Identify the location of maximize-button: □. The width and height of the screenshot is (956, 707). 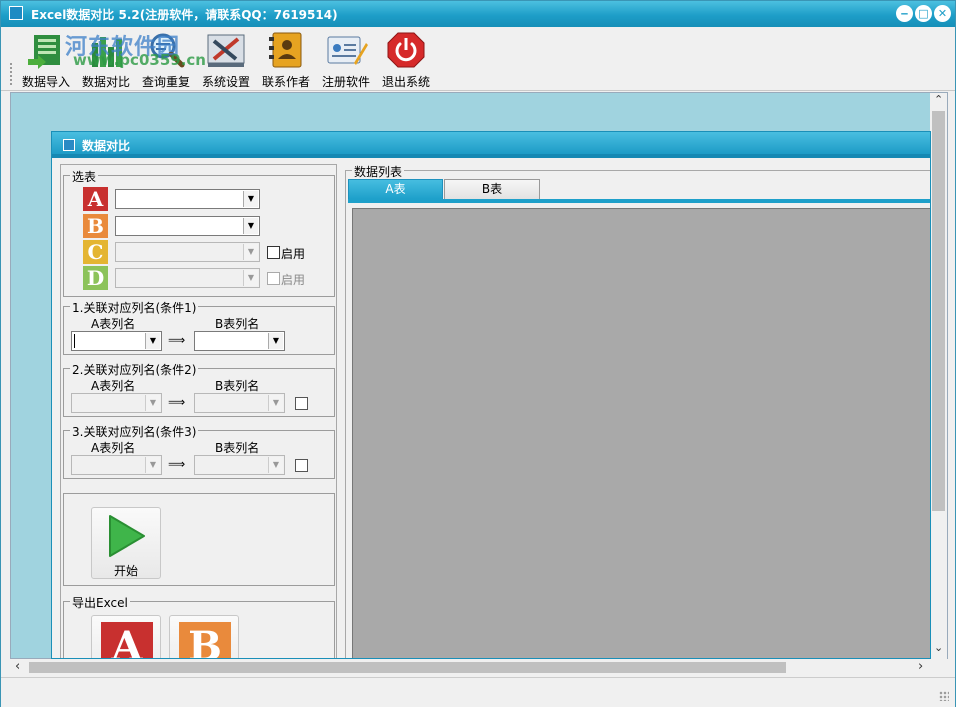
(923, 13).